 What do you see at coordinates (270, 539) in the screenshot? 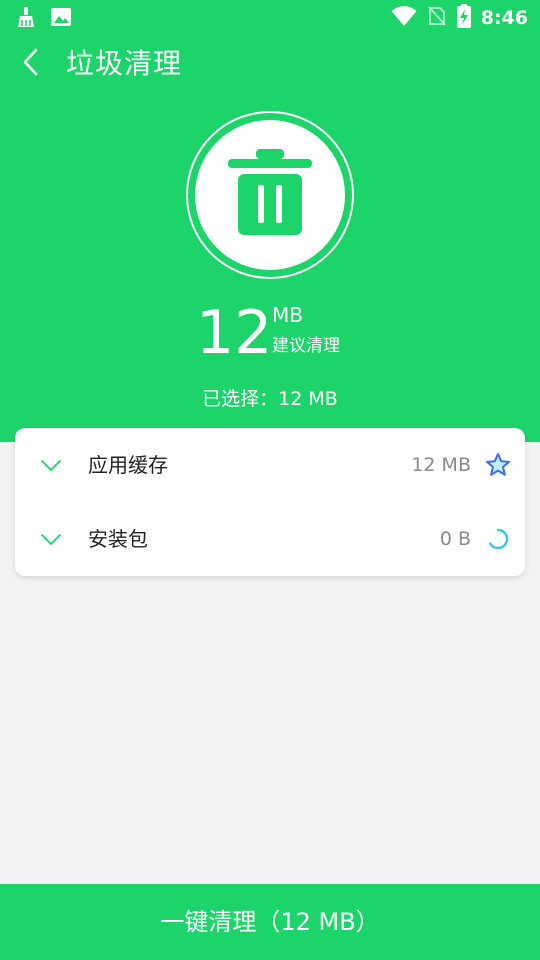
I see `category-row-install-package: 安装包 0 B` at bounding box center [270, 539].